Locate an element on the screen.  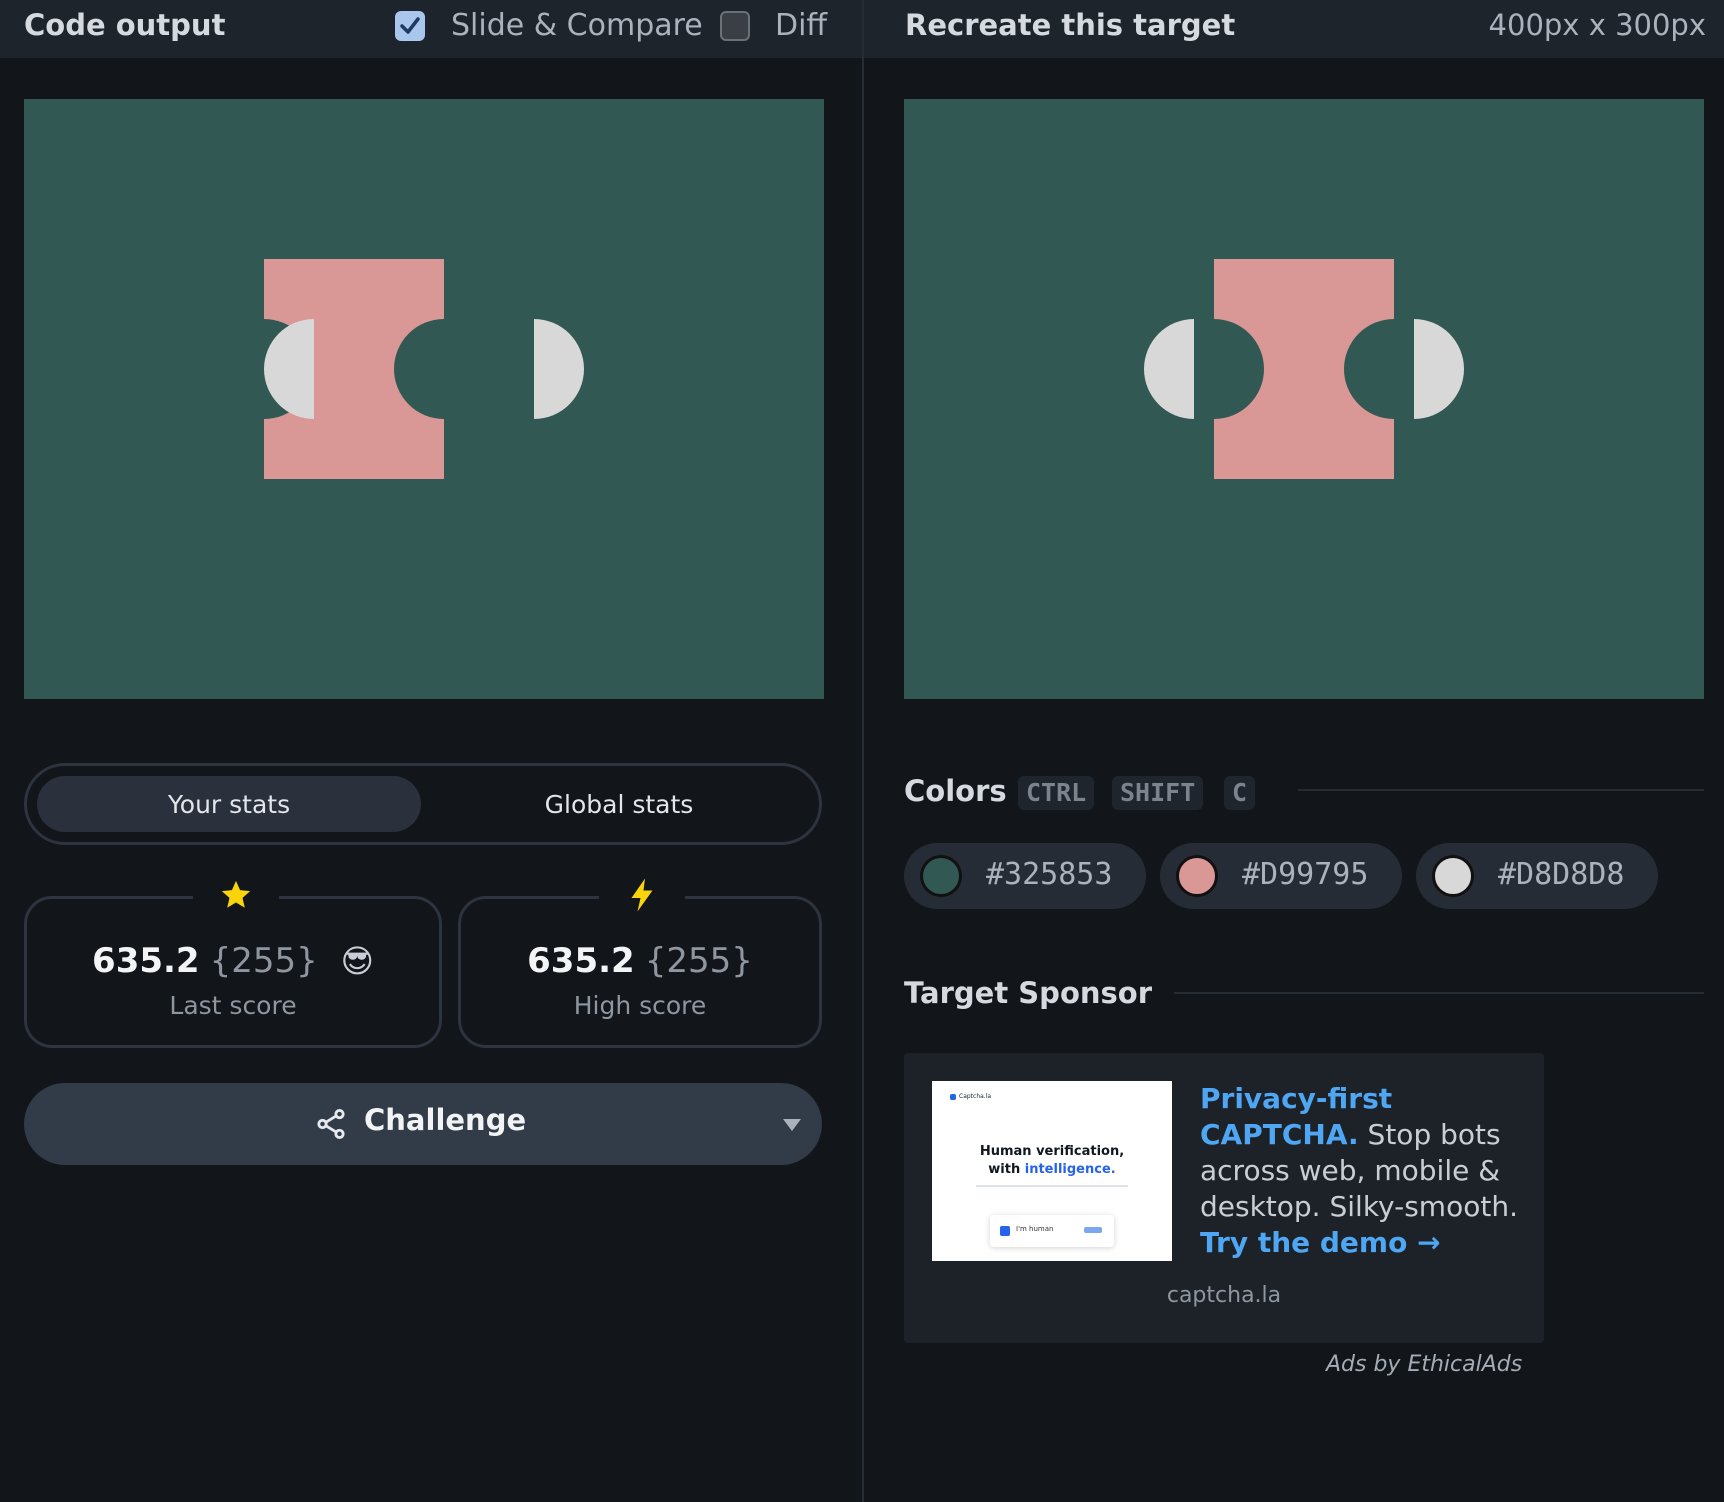
ad-image-checkbox-icon is located at coordinates (1005, 1231).